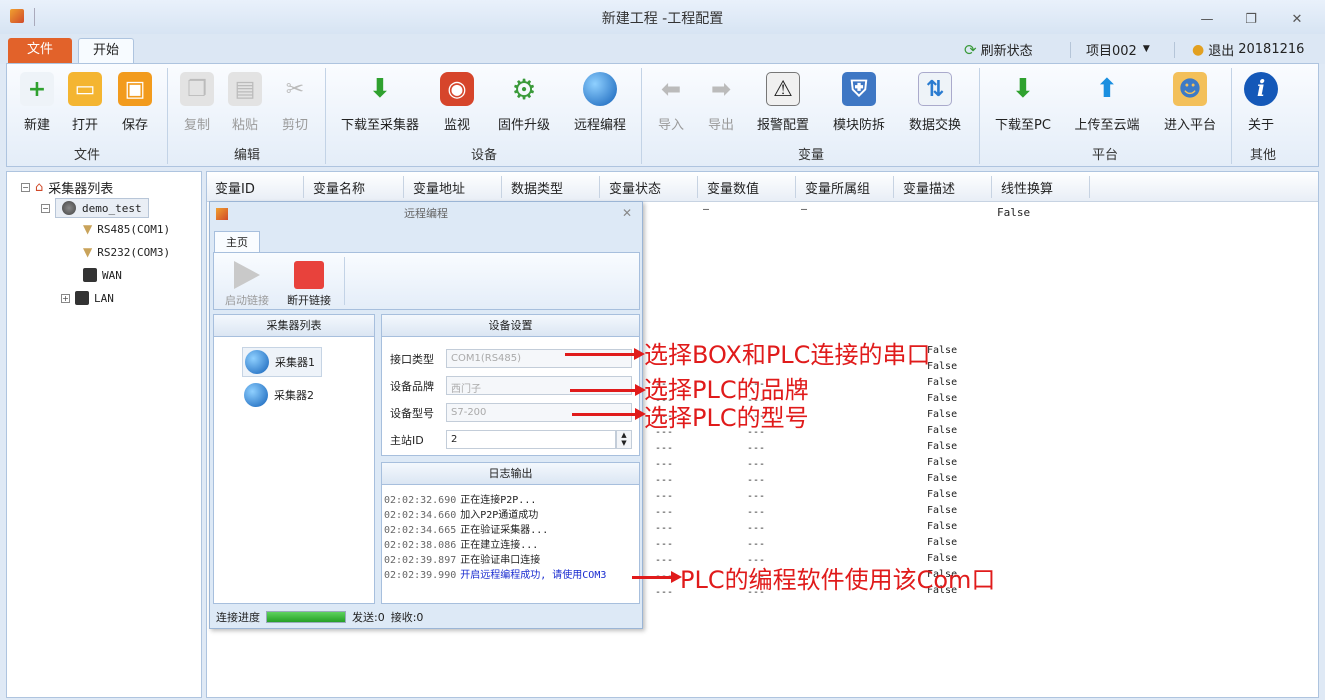 This screenshot has height=700, width=1325. I want to click on log-line: 02:02:39.897 正在验证串口连接, so click(462, 558).